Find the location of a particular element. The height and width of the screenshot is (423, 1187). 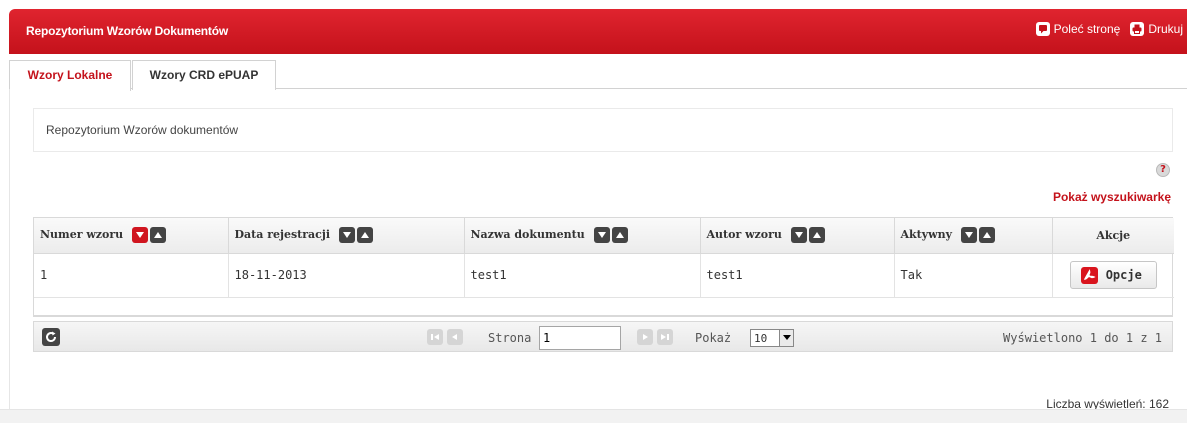

tab-crd-epuap-templates: Wzory CRD ePUAP is located at coordinates (204, 75).